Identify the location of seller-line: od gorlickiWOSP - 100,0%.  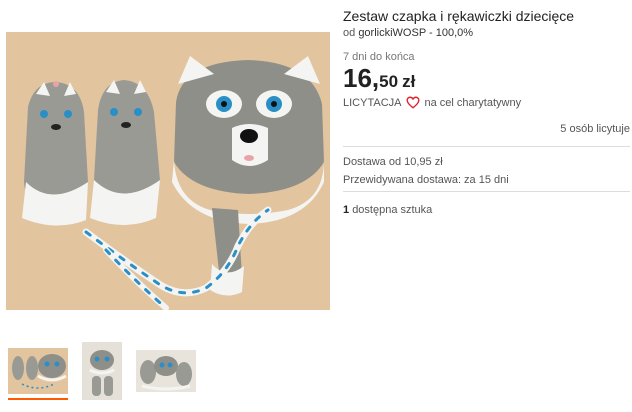
(408, 33).